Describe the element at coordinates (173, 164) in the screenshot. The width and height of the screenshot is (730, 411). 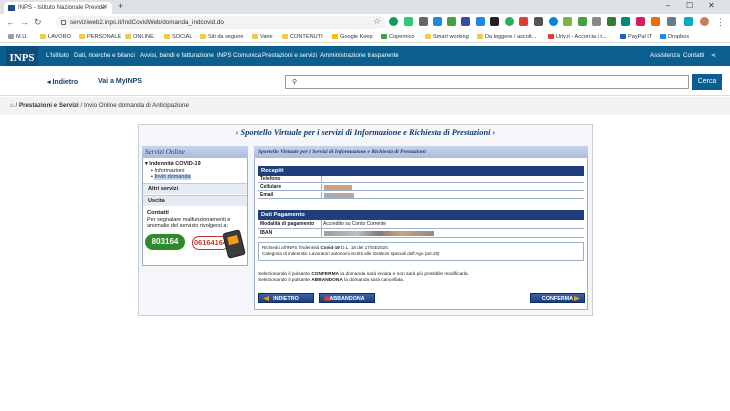
I see `sidebar-group-covid: ▾ Indennità COVID-19` at that location.